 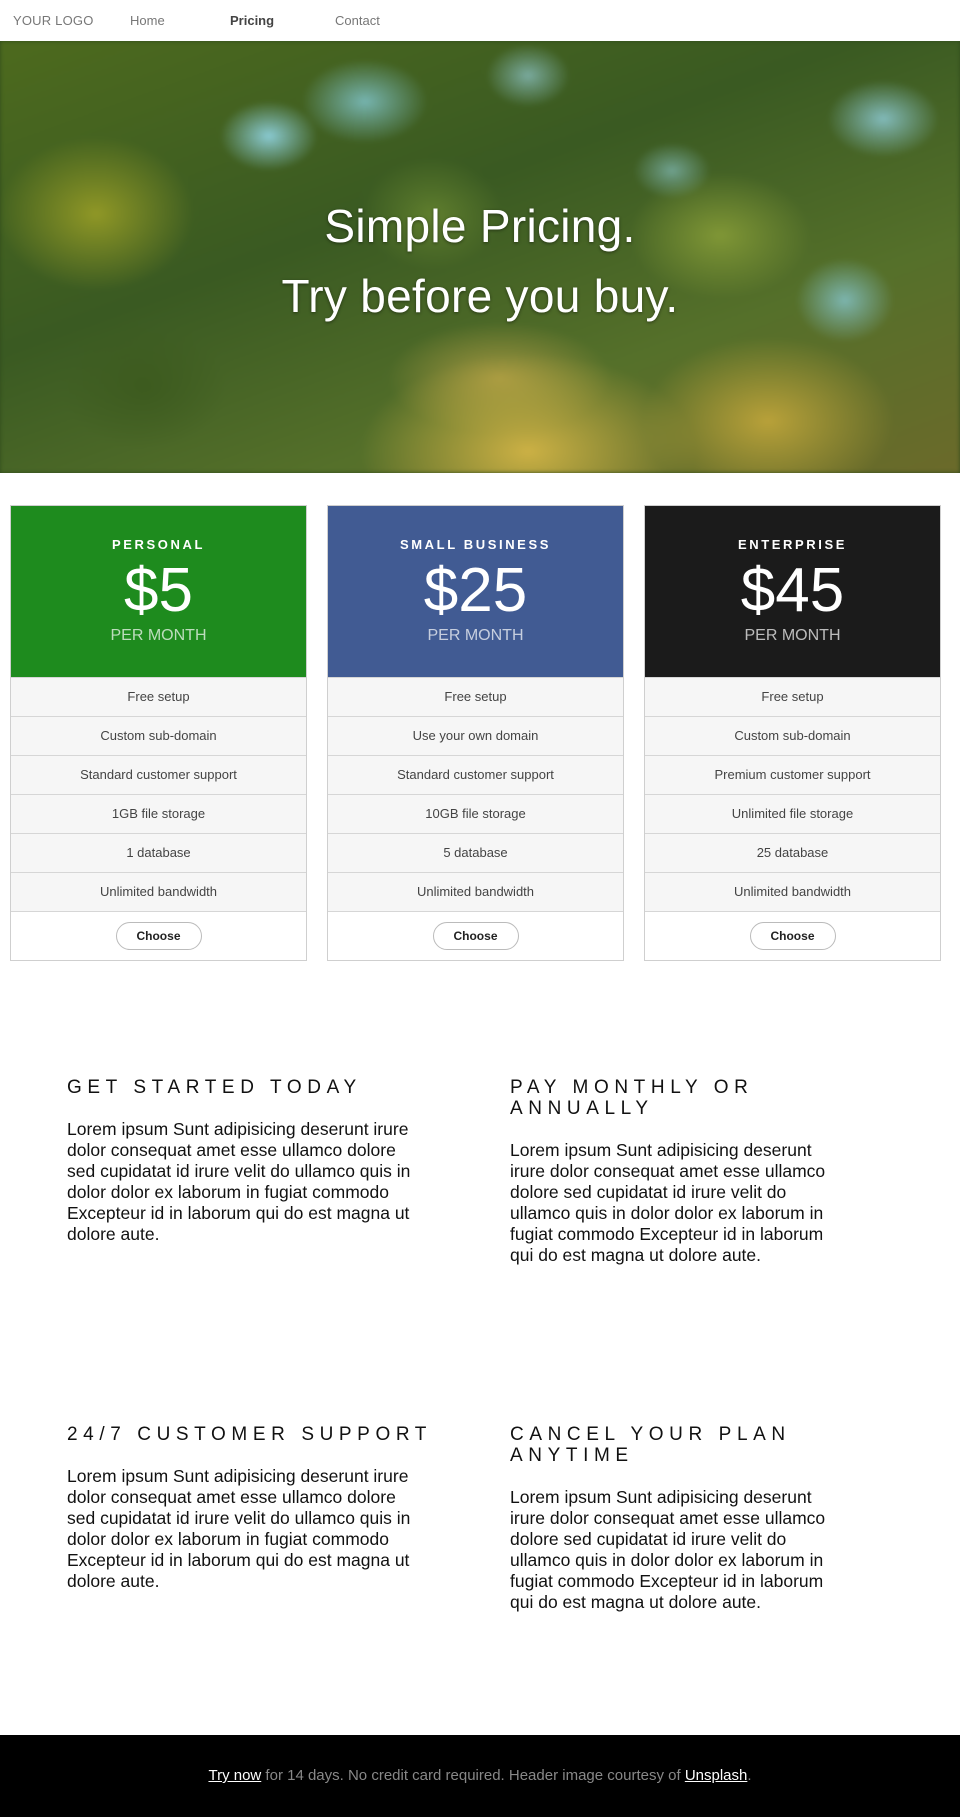 I want to click on plan-price: $25, so click(x=475, y=590).